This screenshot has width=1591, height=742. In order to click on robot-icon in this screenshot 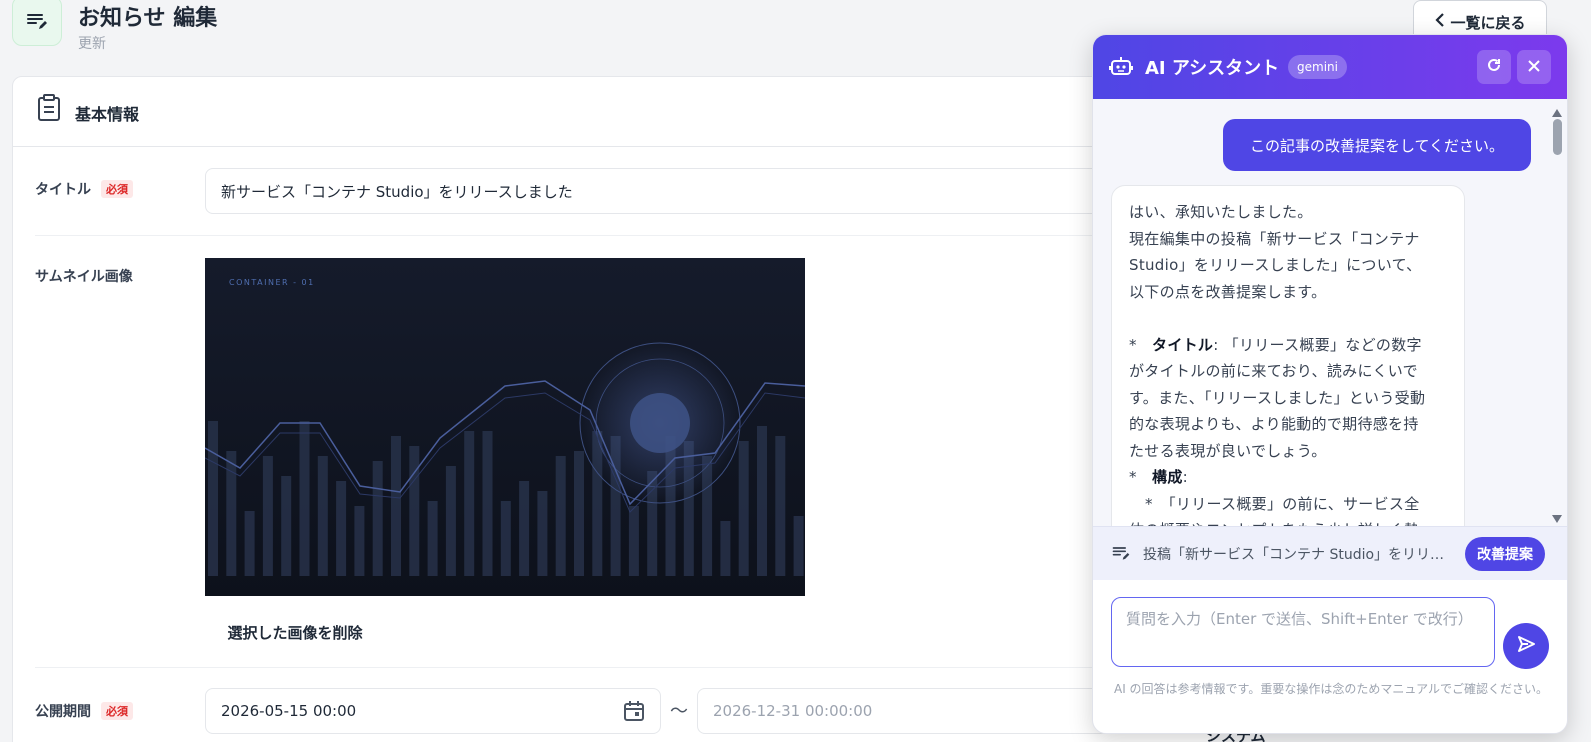, I will do `click(1121, 68)`.